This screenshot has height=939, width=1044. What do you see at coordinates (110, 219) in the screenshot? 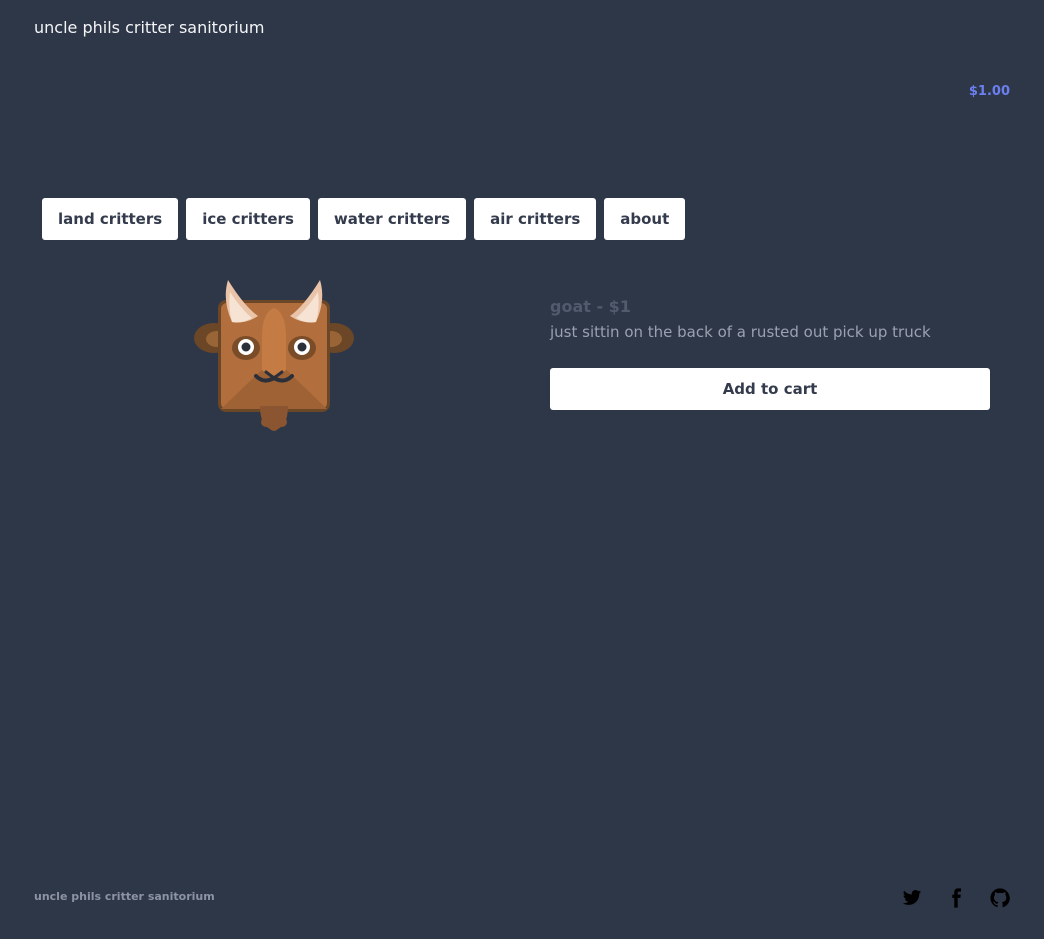
I see `nav-land-critters-button: land critters` at bounding box center [110, 219].